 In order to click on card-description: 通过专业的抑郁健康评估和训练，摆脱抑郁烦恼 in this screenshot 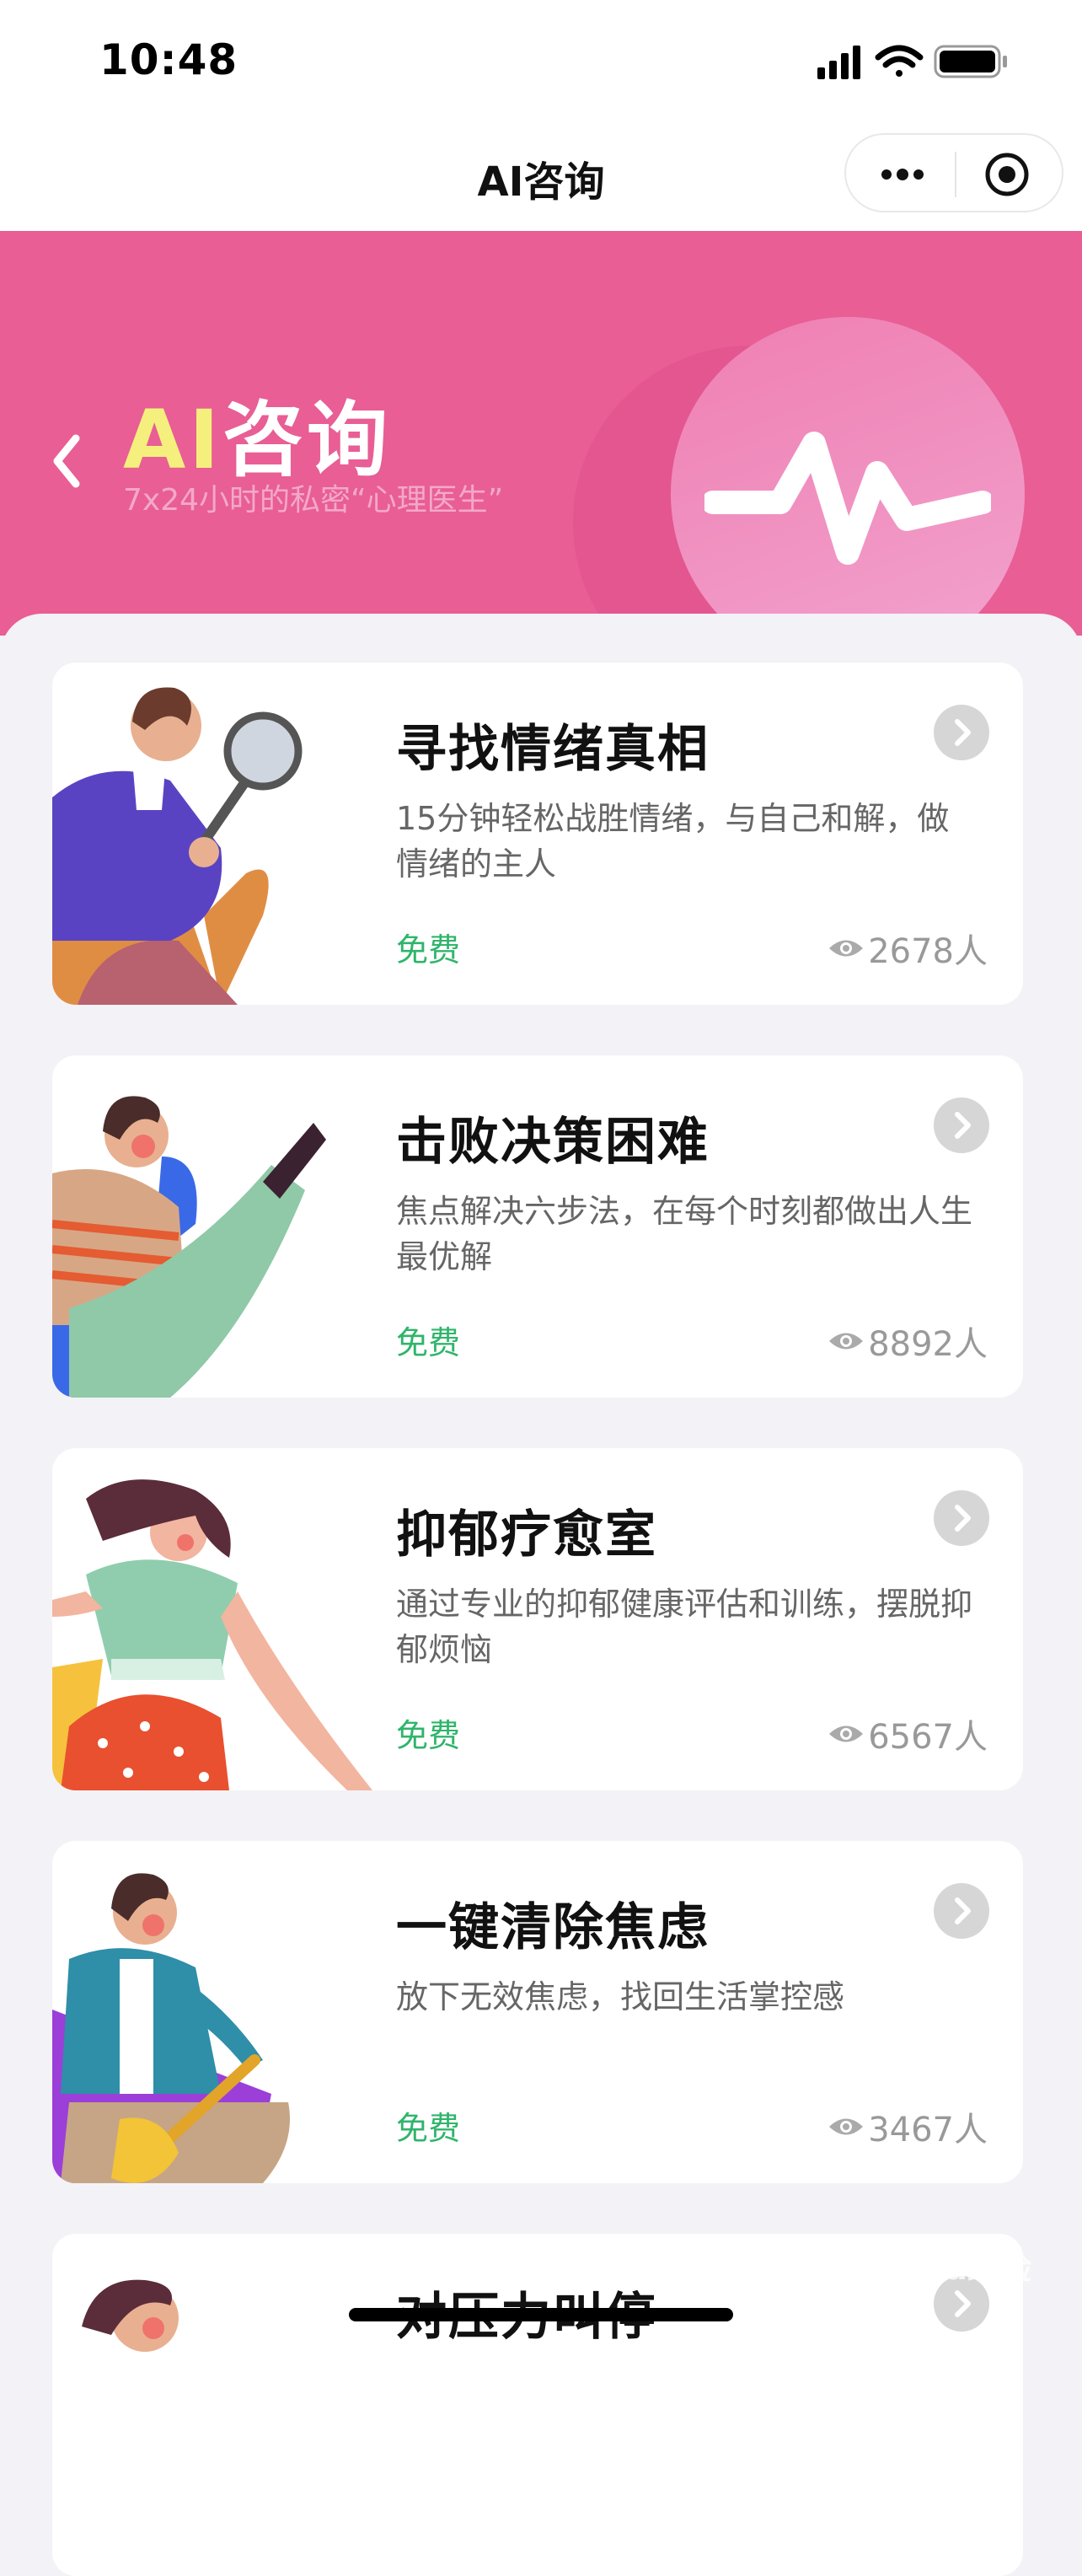, I will do `click(684, 1627)`.